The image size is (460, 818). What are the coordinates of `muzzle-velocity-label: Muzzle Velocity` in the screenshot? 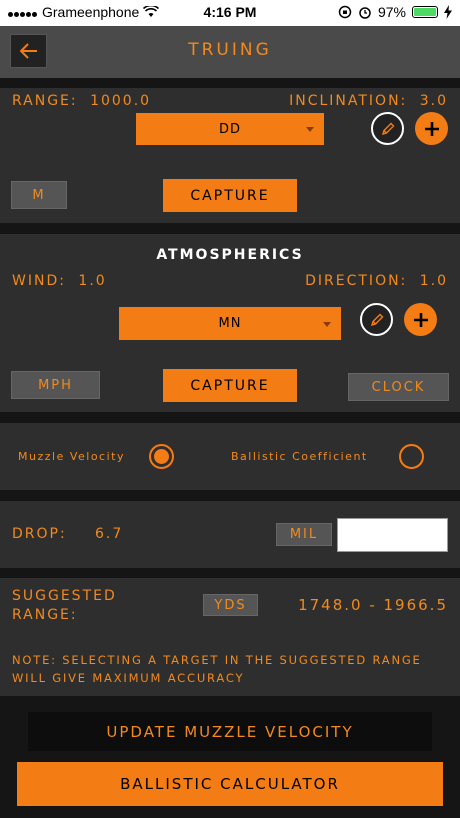 It's located at (71, 456).